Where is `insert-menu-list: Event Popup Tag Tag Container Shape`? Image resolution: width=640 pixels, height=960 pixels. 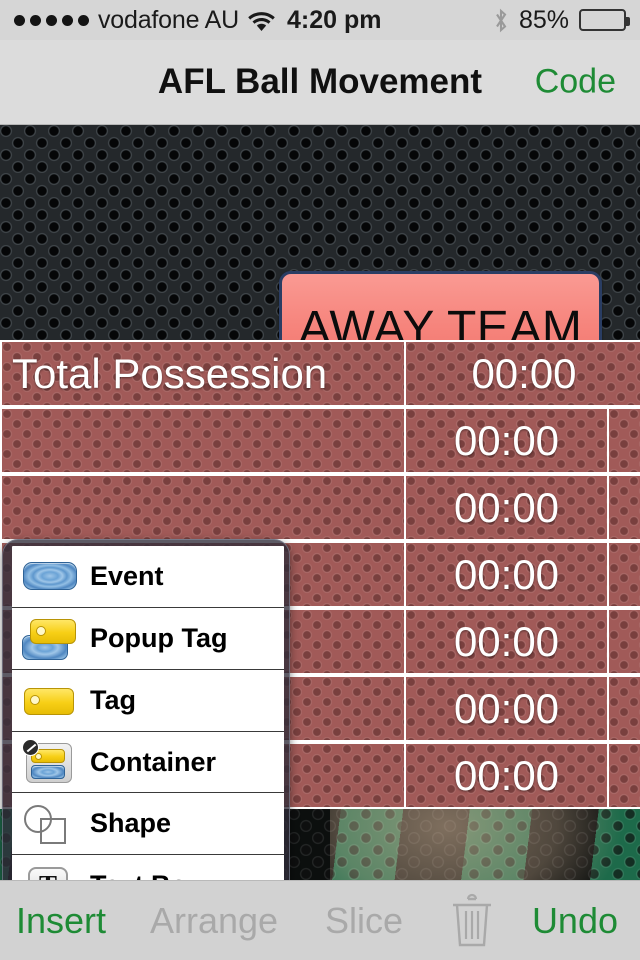
insert-menu-list: Event Popup Tag Tag Container Shape is located at coordinates (148, 713).